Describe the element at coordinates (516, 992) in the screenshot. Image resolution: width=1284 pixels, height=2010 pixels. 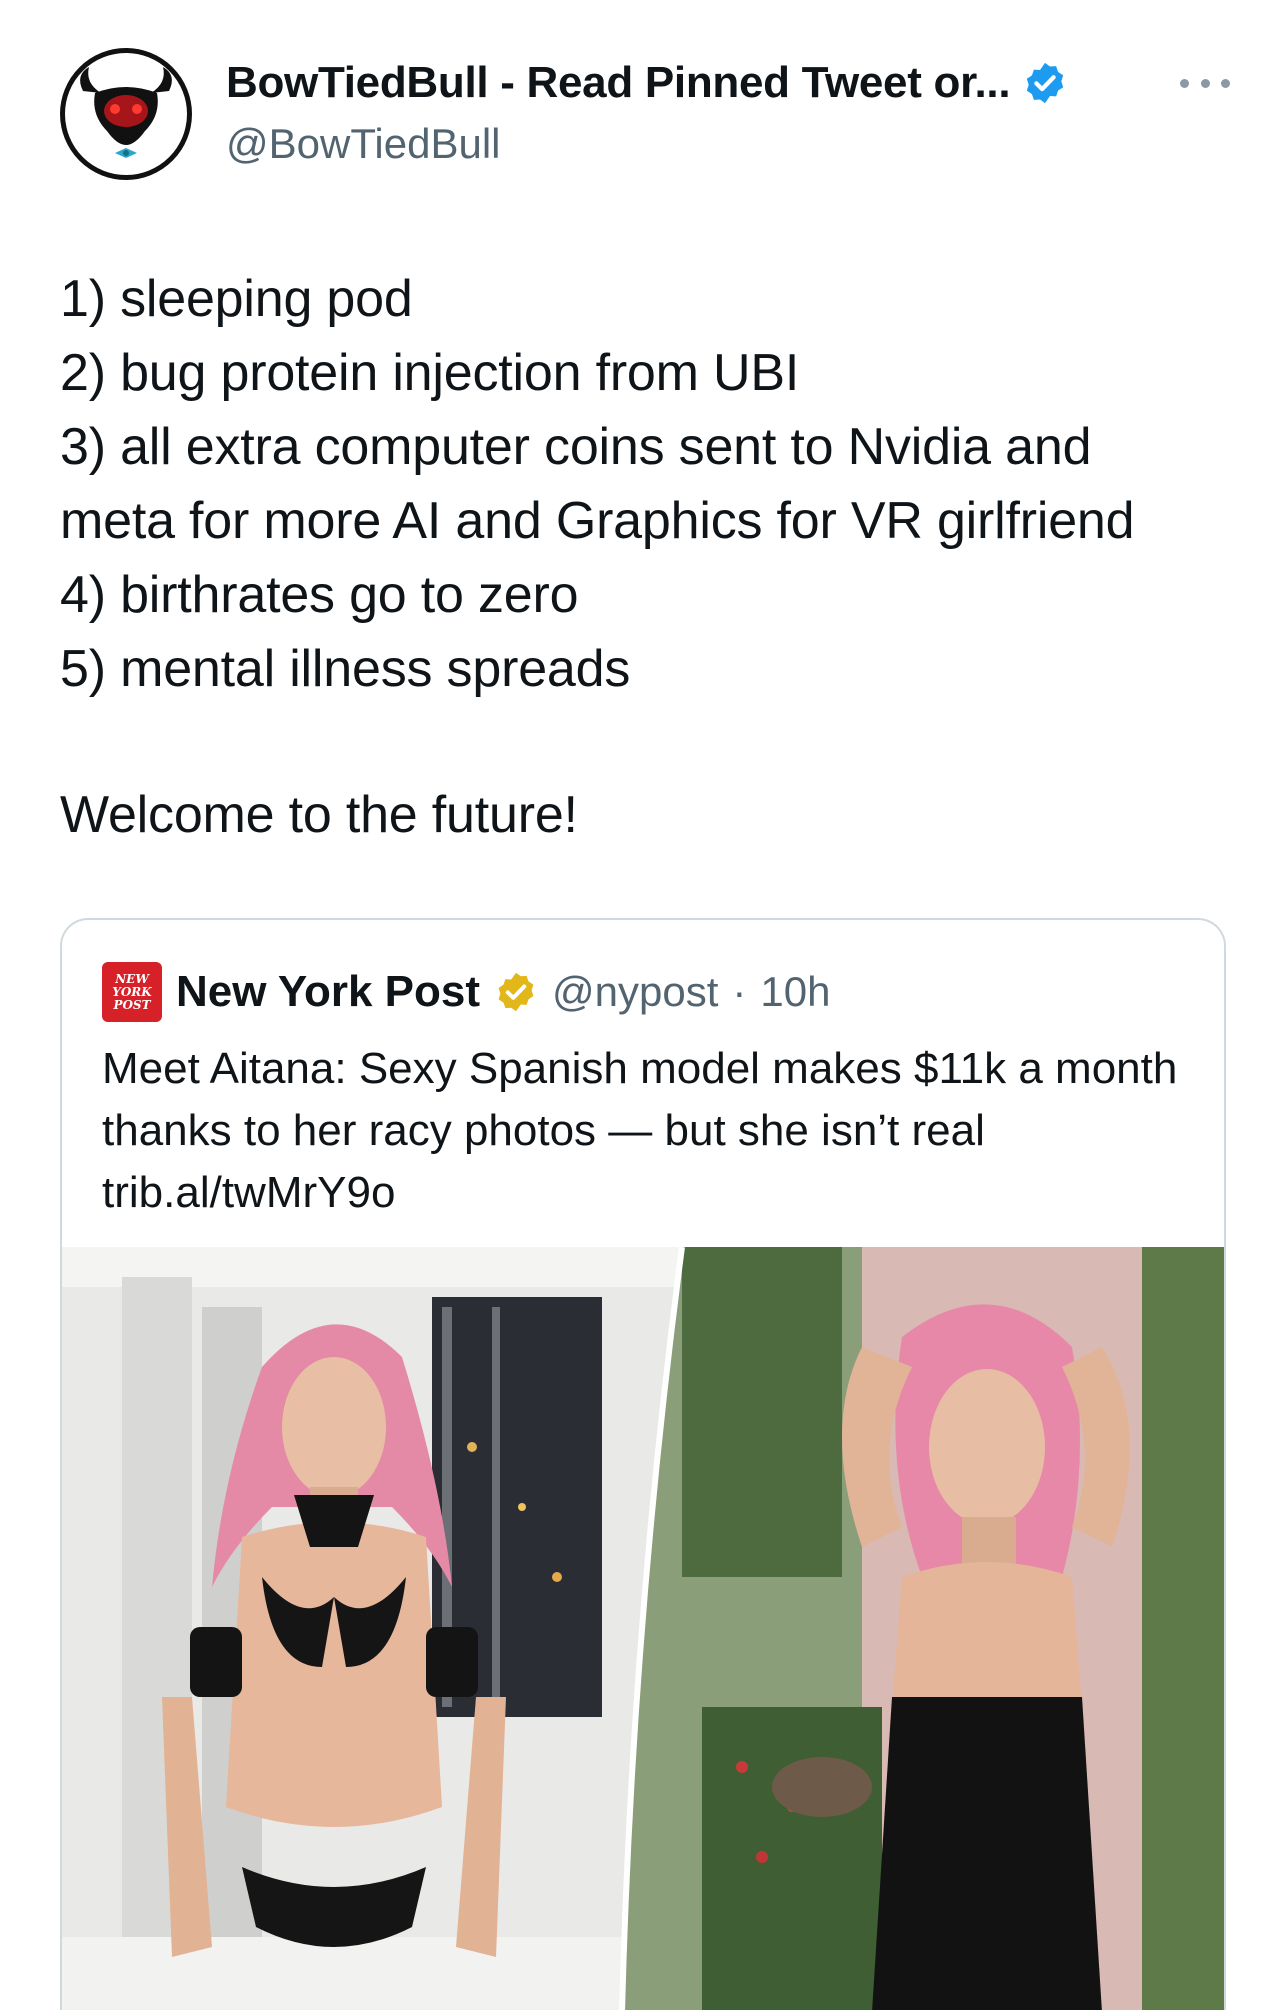
I see `gold-verified-badge-icon` at that location.